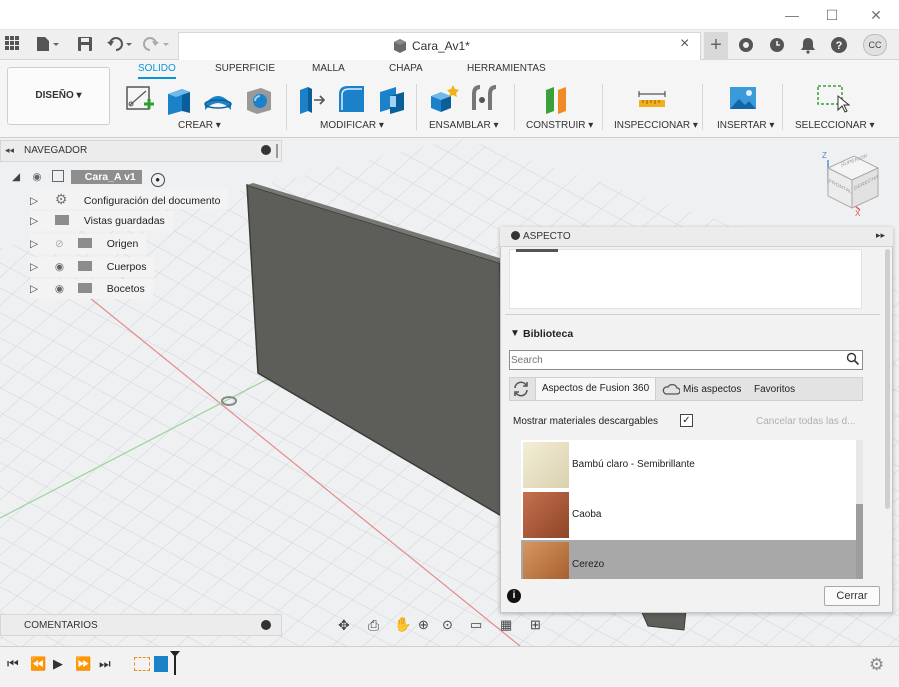 The image size is (899, 687). Describe the element at coordinates (157, 180) in the screenshot. I see `activate-radio-icon: ●` at that location.